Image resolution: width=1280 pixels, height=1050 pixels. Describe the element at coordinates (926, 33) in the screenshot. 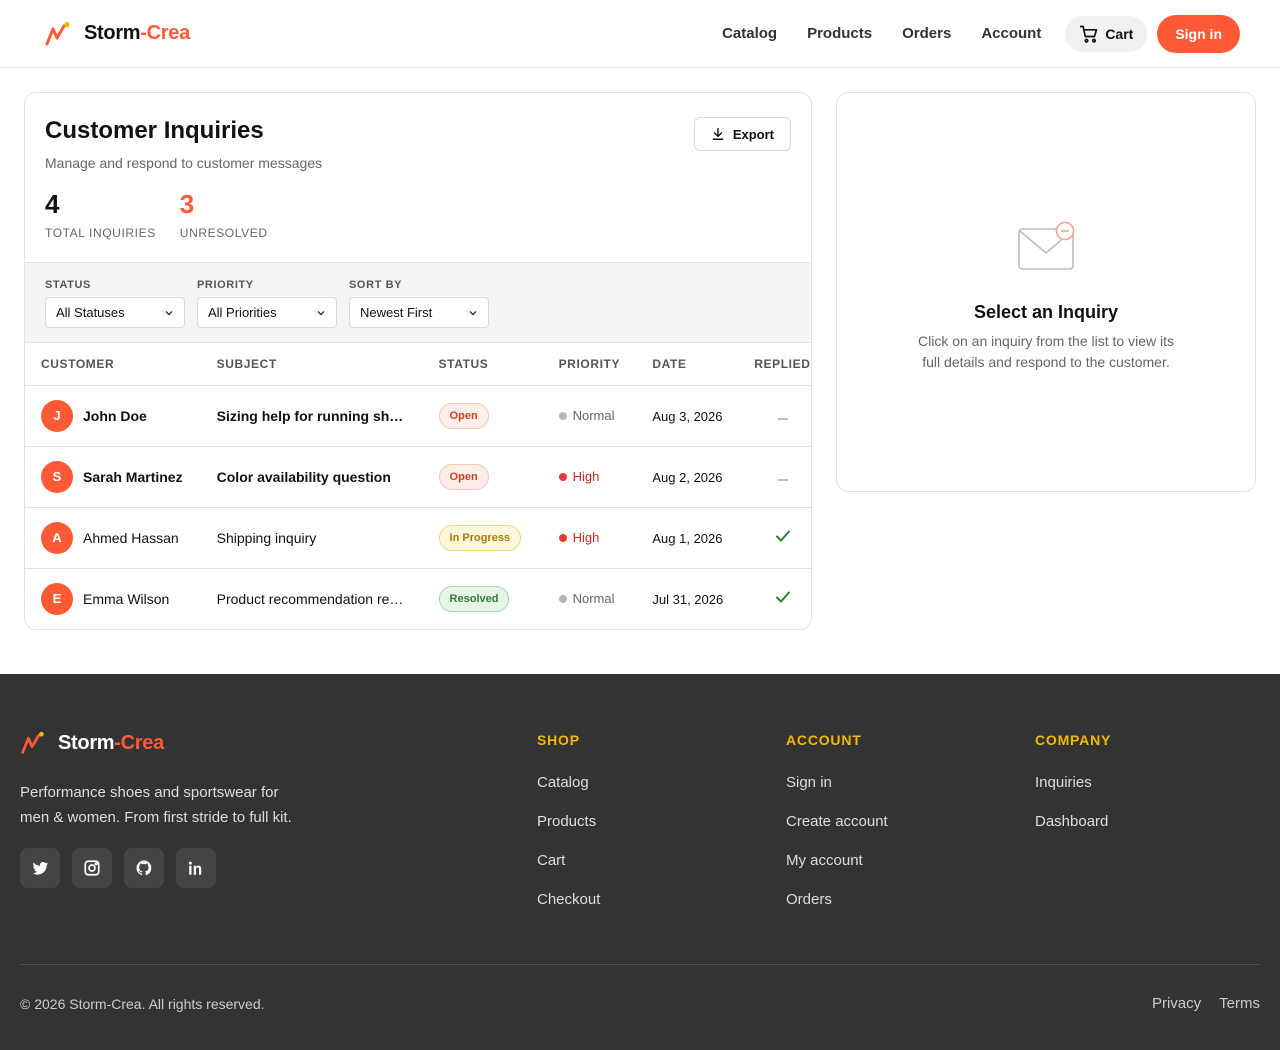

I see `nav-orders: Orders` at that location.